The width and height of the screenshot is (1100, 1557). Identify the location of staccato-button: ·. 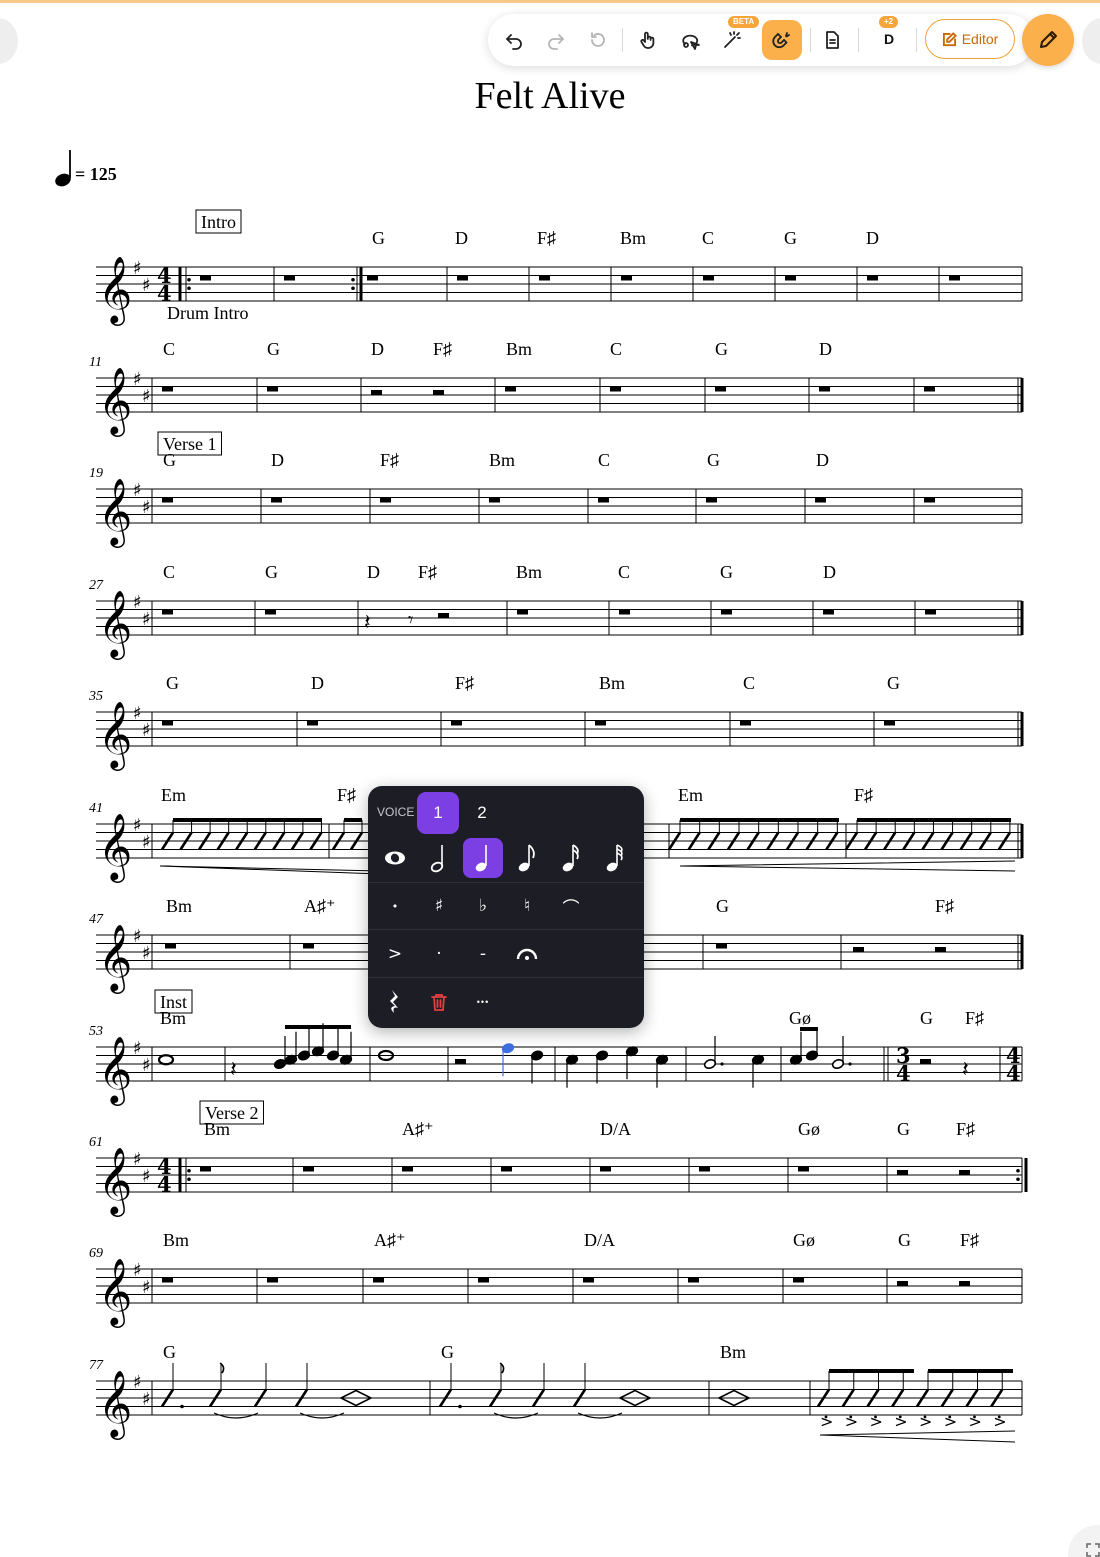
(439, 954).